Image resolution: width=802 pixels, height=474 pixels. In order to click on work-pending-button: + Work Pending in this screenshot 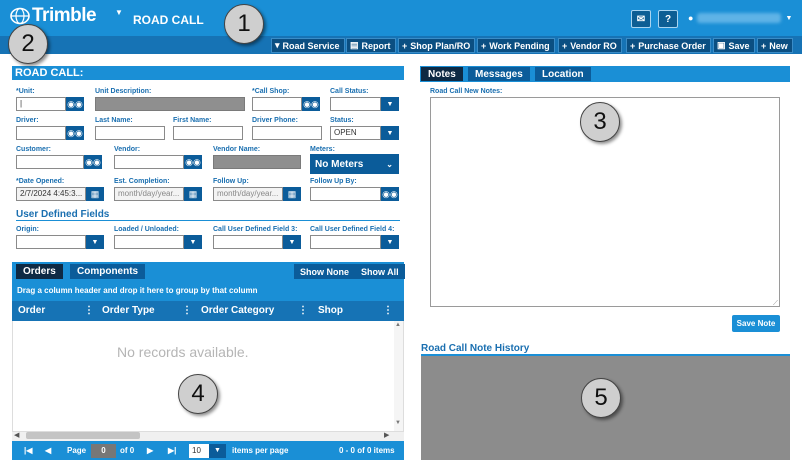, I will do `click(516, 45)`.